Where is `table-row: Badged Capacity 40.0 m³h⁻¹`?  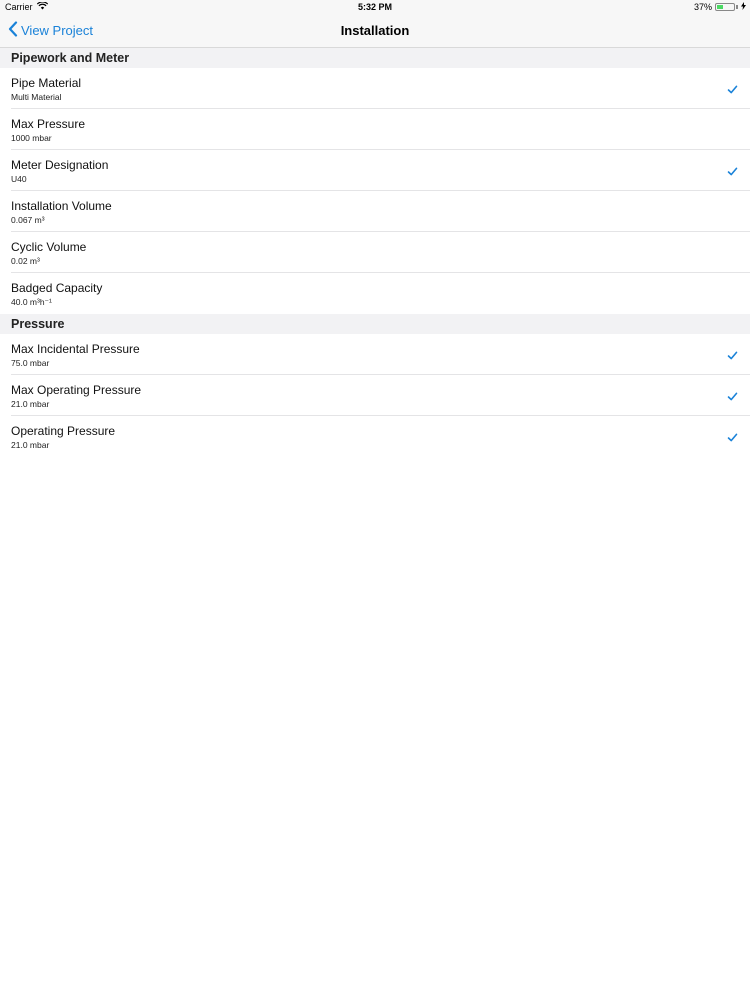 table-row: Badged Capacity 40.0 m³h⁻¹ is located at coordinates (375, 293).